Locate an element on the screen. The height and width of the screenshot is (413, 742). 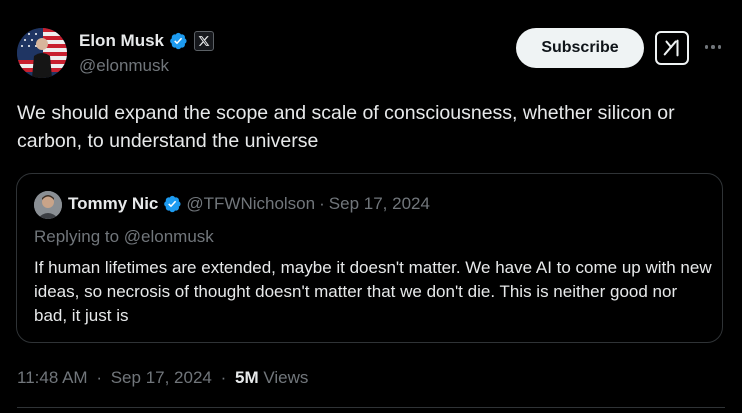
quoted-avatar-image is located at coordinates (48, 205).